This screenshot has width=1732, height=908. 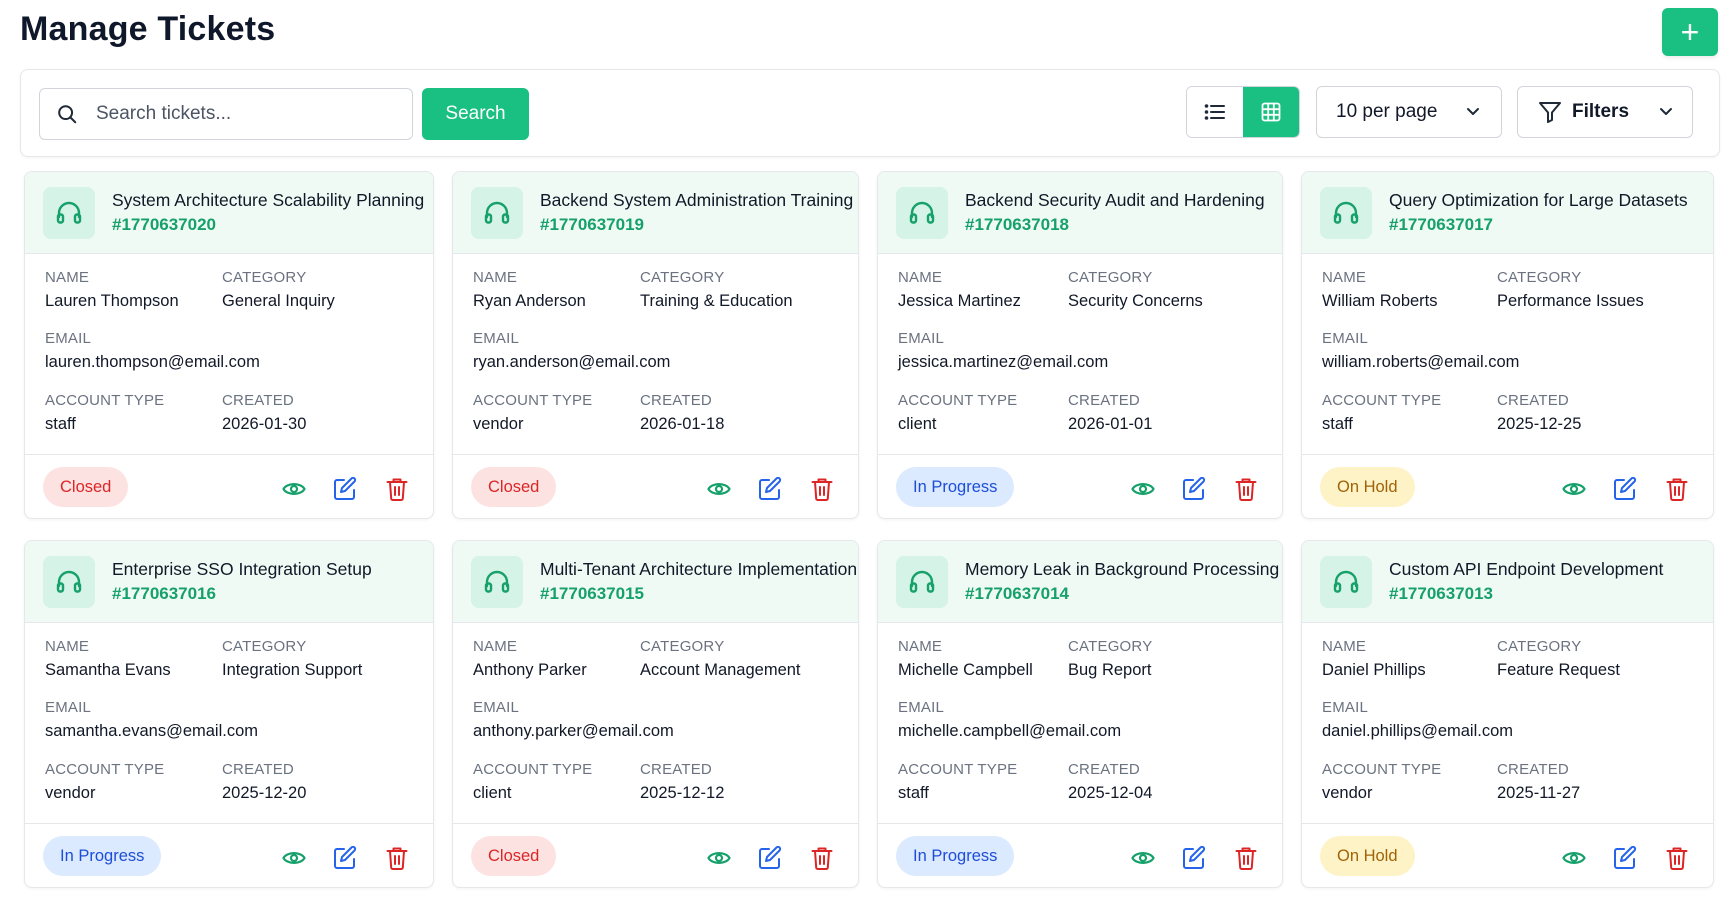 I want to click on created-date: 2026-01-30, so click(x=264, y=424).